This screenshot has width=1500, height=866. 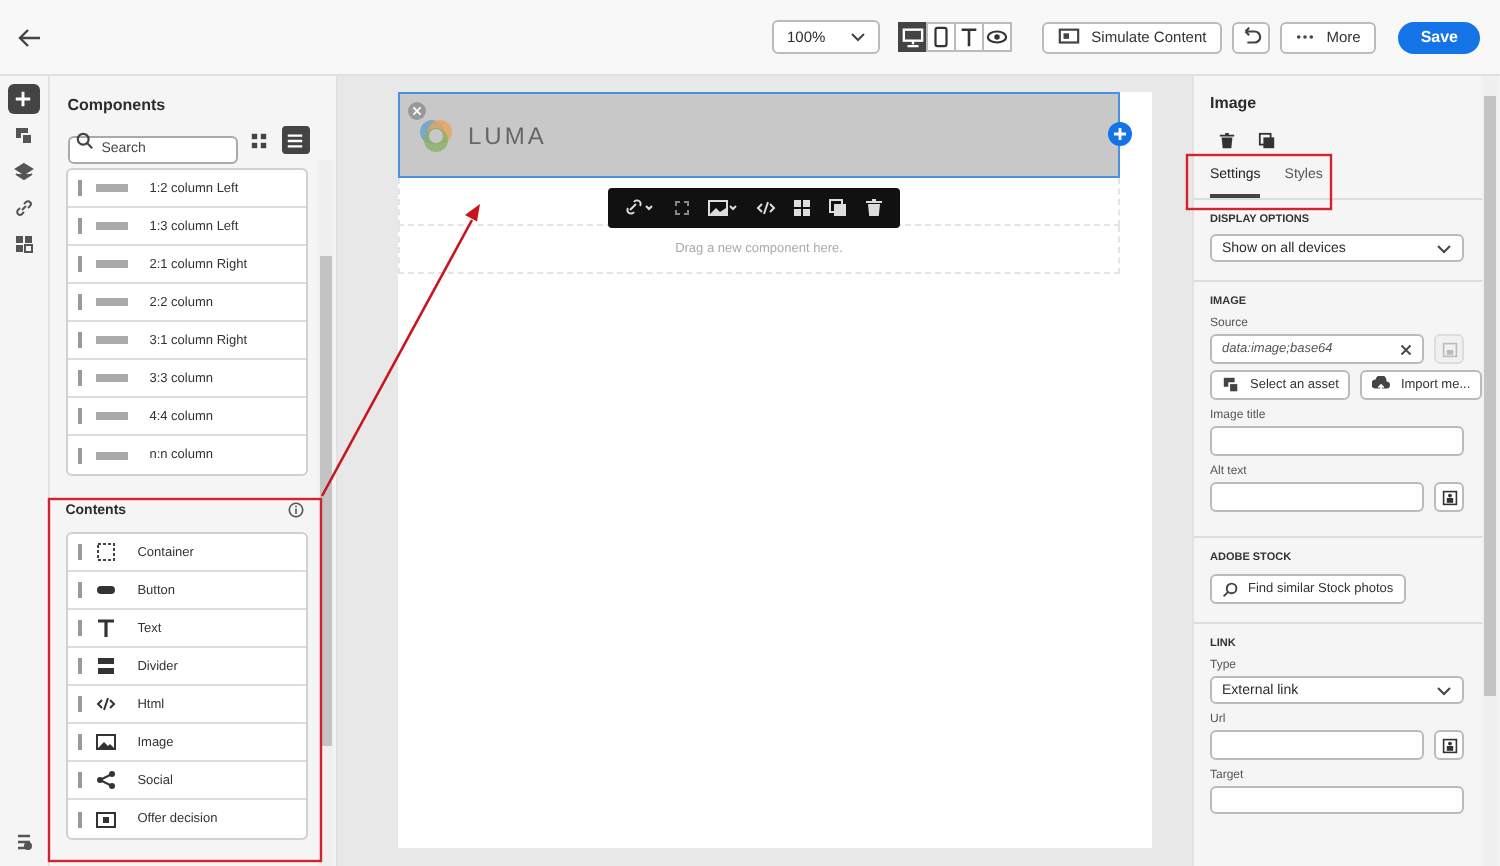 I want to click on offer-icon, so click(x=105, y=819).